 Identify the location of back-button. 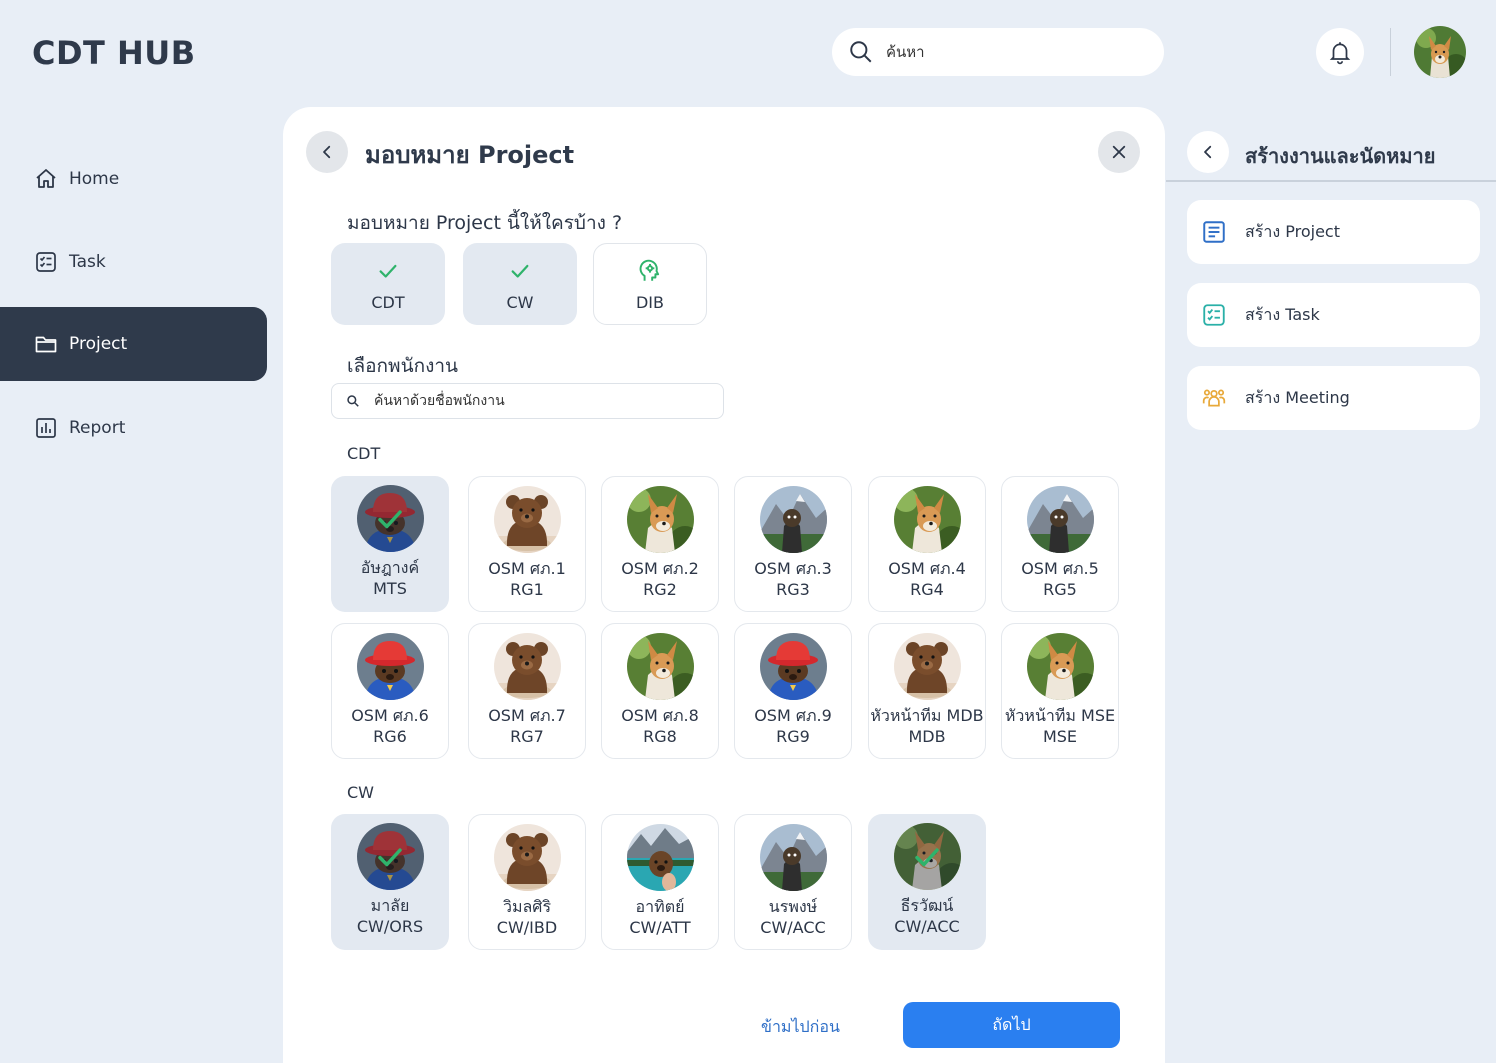
(327, 152).